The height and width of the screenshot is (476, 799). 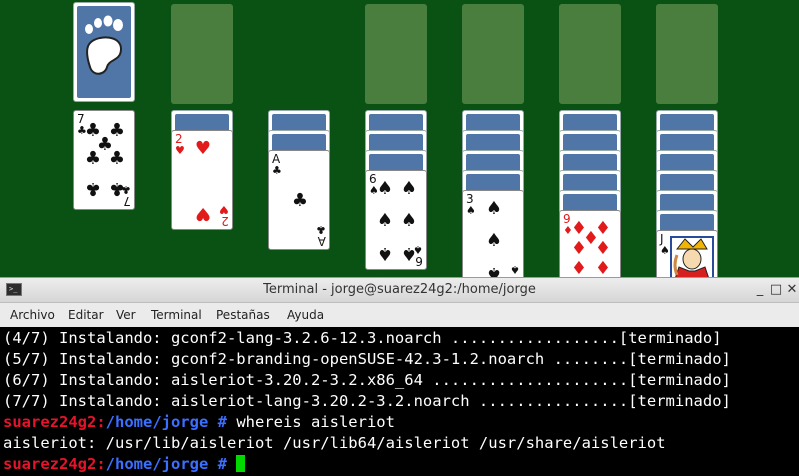 I want to click on gnome-foot-icon, so click(x=104, y=45).